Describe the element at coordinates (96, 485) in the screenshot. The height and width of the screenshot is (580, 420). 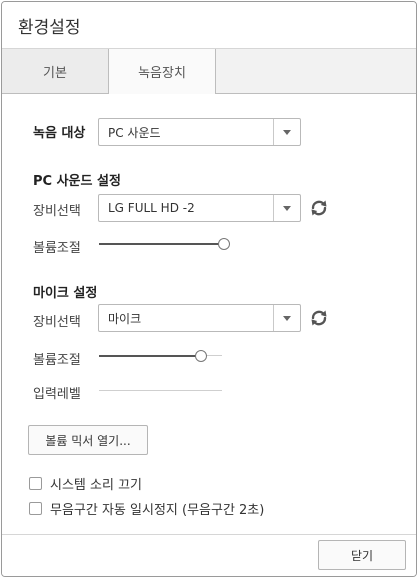
I see `mute-system-sound-label: 시스템 소리 끄기` at that location.